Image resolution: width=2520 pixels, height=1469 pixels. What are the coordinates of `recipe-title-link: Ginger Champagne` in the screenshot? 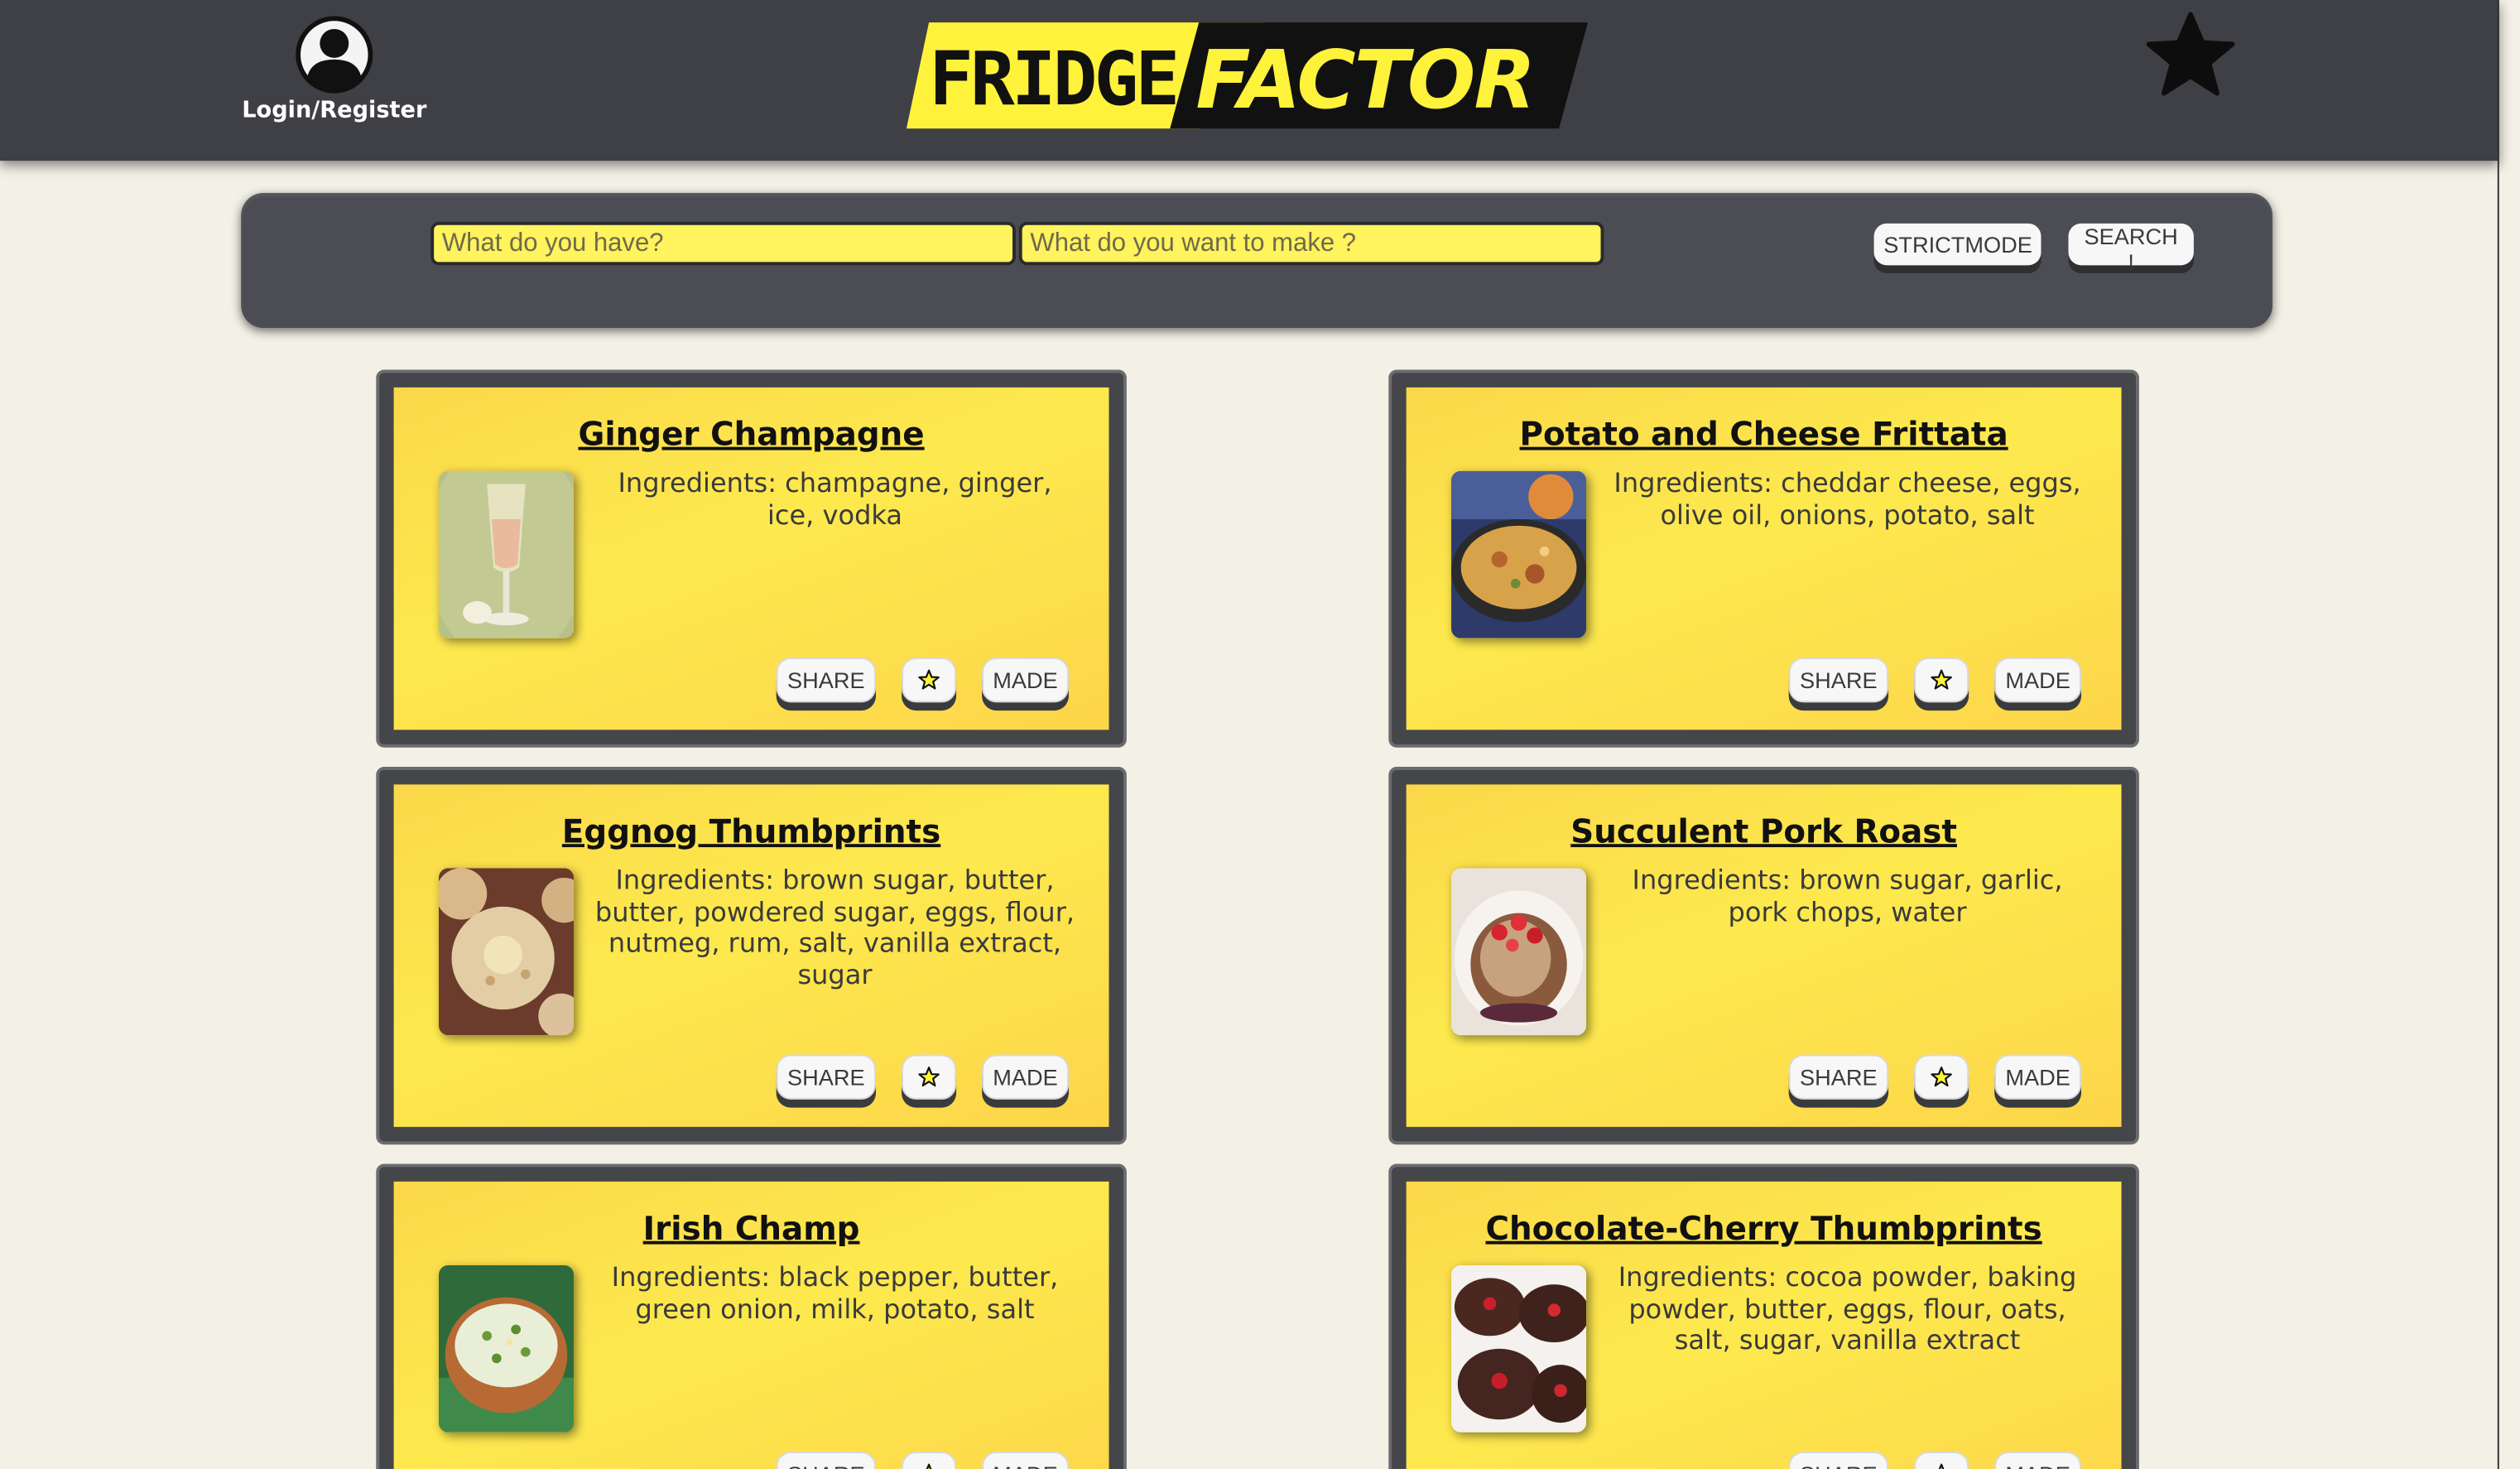 It's located at (751, 434).